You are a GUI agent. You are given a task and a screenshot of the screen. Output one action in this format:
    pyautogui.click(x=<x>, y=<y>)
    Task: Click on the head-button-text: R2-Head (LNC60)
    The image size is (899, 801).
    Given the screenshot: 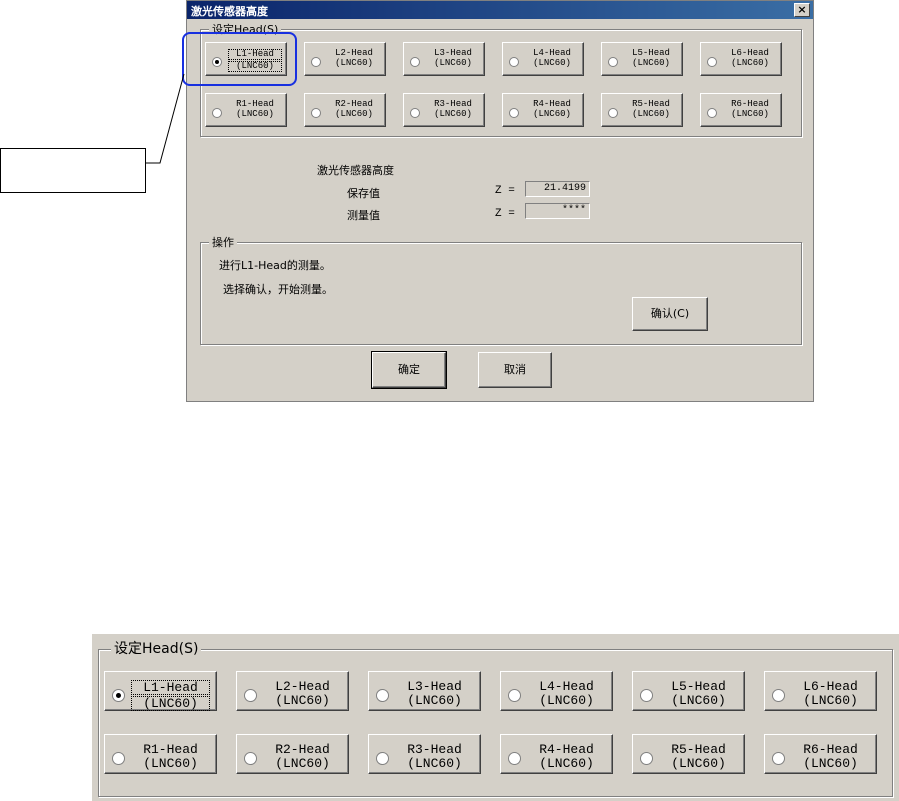 What is the action you would take?
    pyautogui.click(x=302, y=757)
    